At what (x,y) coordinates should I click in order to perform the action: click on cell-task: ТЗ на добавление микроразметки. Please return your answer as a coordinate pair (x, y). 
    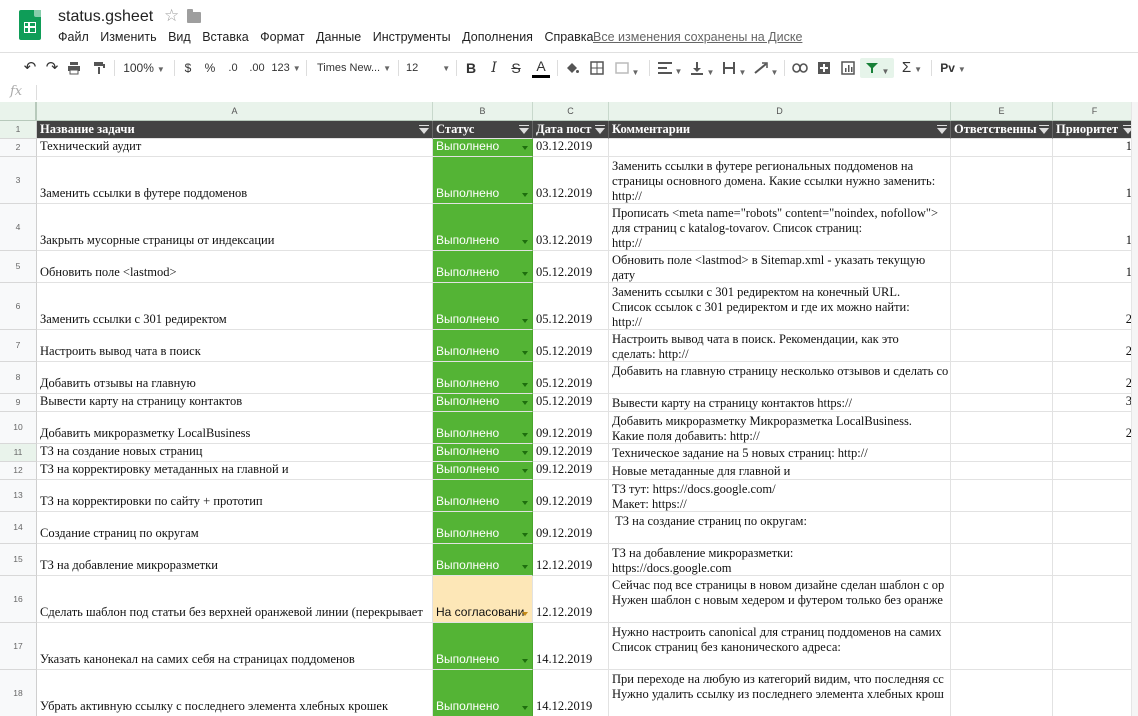
    Looking at the image, I should click on (235, 560).